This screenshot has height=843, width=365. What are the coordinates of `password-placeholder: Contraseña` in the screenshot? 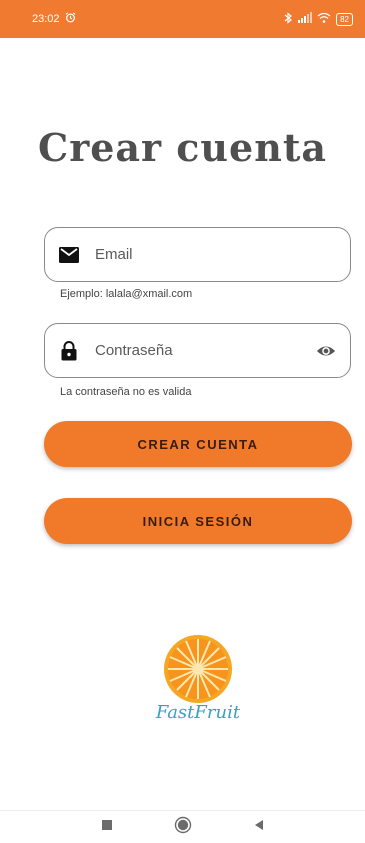 It's located at (134, 350).